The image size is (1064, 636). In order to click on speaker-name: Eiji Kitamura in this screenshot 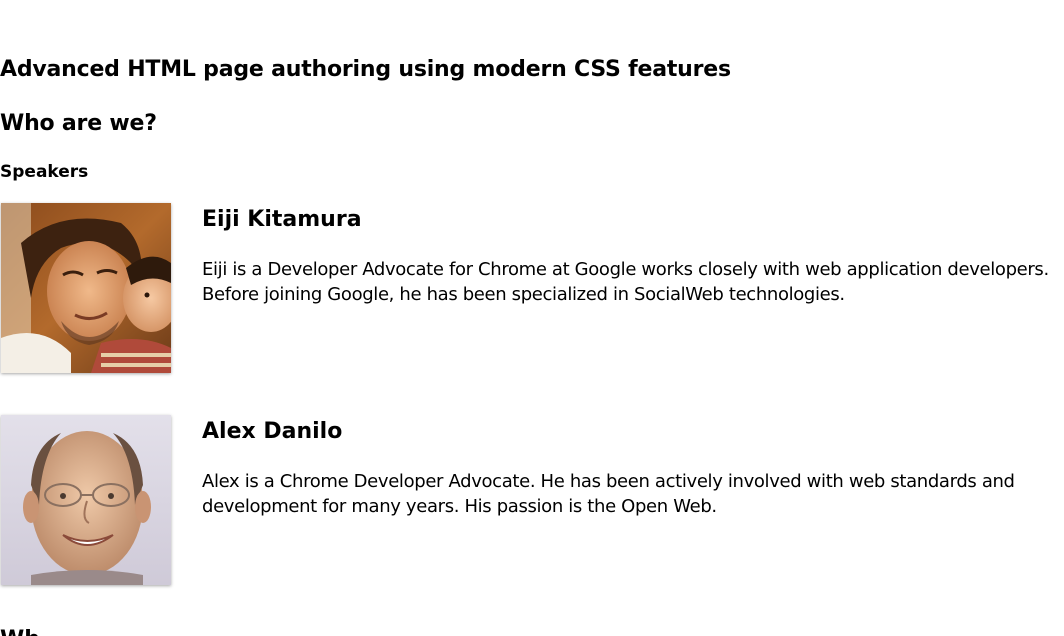, I will do `click(282, 219)`.